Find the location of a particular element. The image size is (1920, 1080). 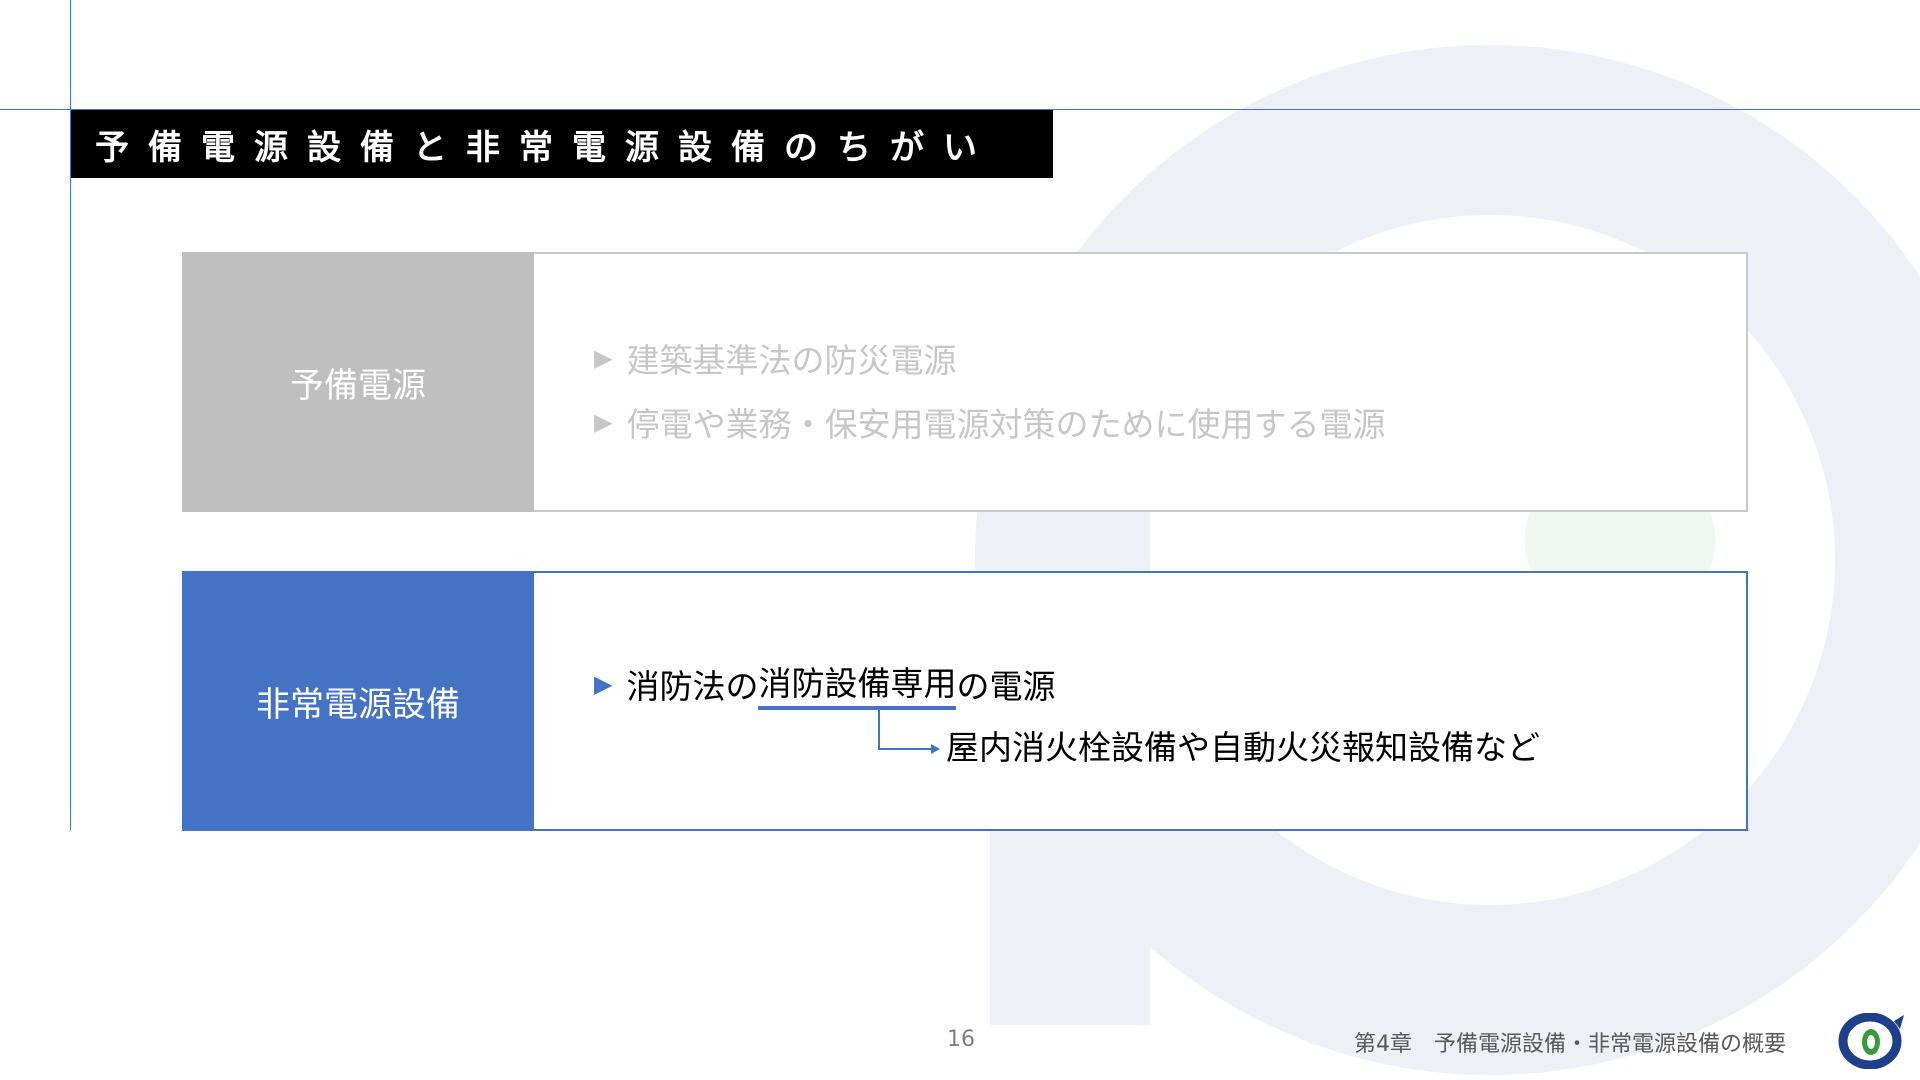

slide-title: 予備電源設備と非常電源設備のちがい is located at coordinates (562, 144).